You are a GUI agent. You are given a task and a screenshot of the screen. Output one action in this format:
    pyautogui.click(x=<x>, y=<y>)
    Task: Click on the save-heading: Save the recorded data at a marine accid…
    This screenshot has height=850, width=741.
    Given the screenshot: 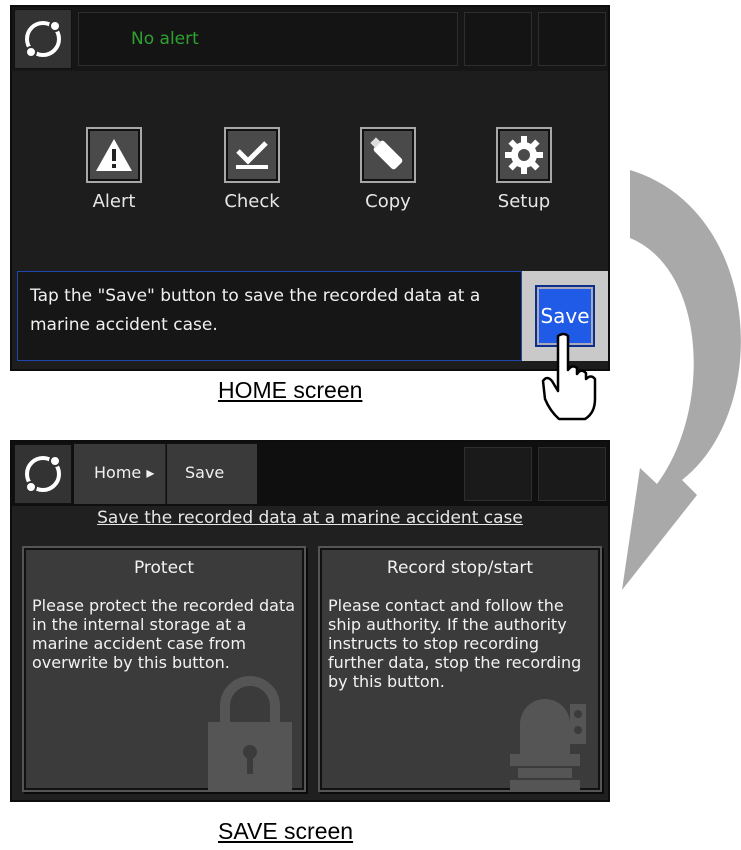 What is the action you would take?
    pyautogui.click(x=310, y=518)
    